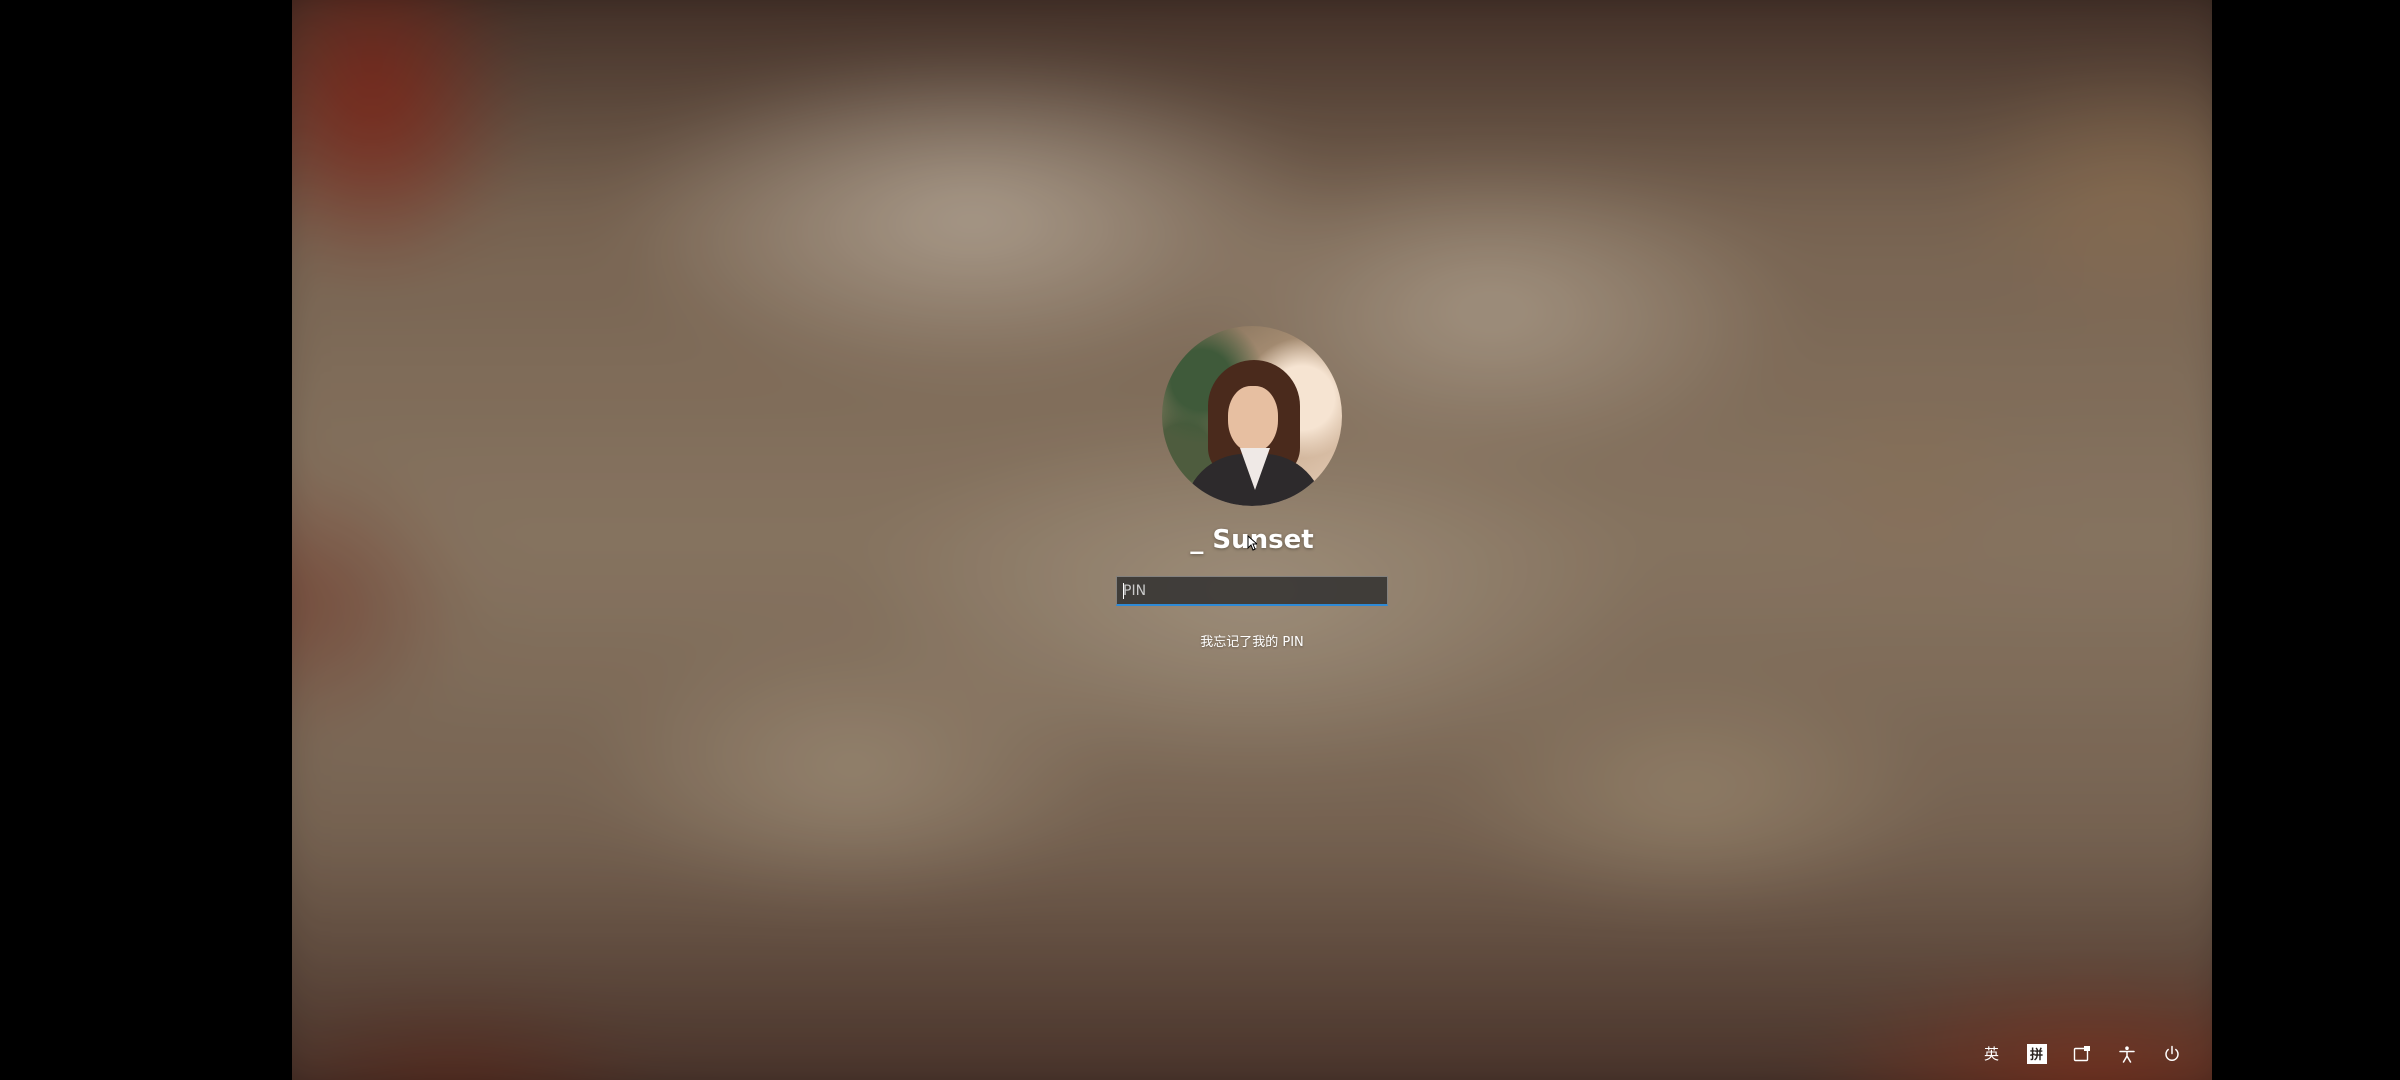  I want to click on ime-mode-label: 拼, so click(2036, 1053).